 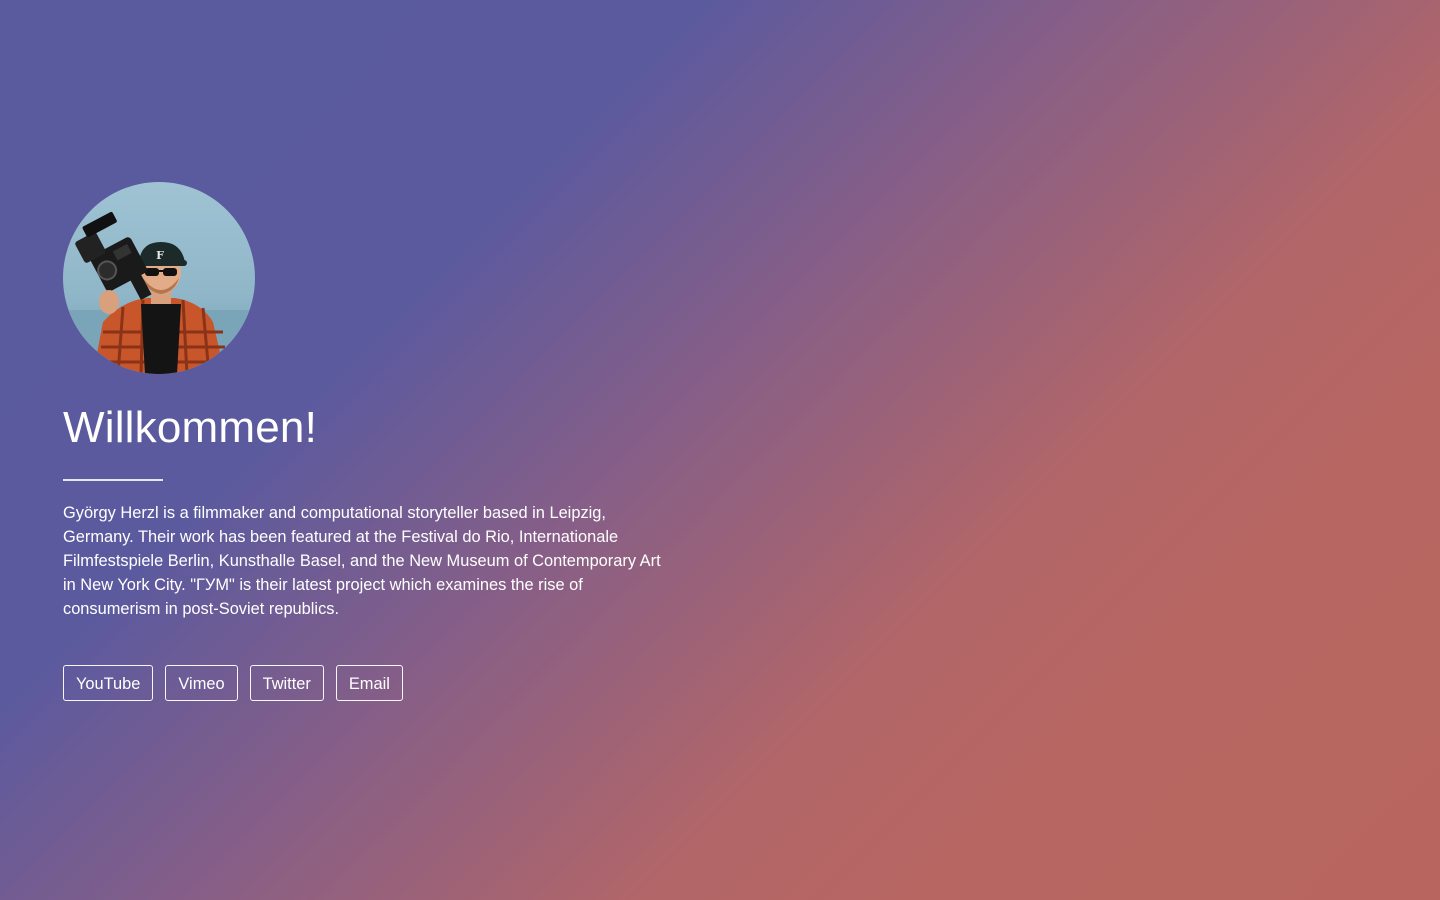 I want to click on social-links: YouTube Vimeo Twitter Email, so click(x=363, y=682).